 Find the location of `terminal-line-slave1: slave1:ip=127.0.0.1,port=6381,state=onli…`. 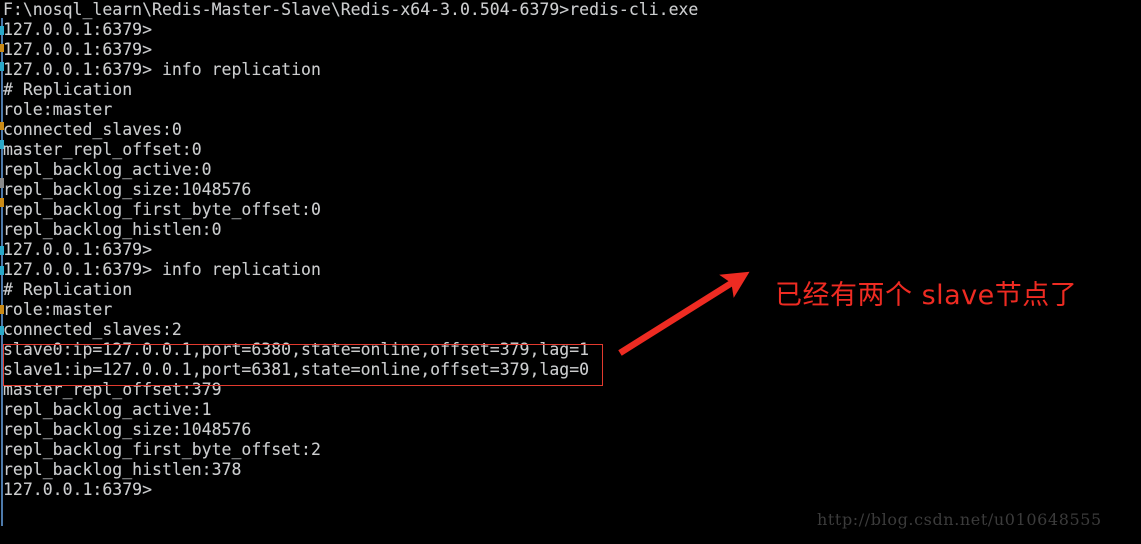

terminal-line-slave1: slave1:ip=127.0.0.1,port=6381,state=onli… is located at coordinates (296, 369).